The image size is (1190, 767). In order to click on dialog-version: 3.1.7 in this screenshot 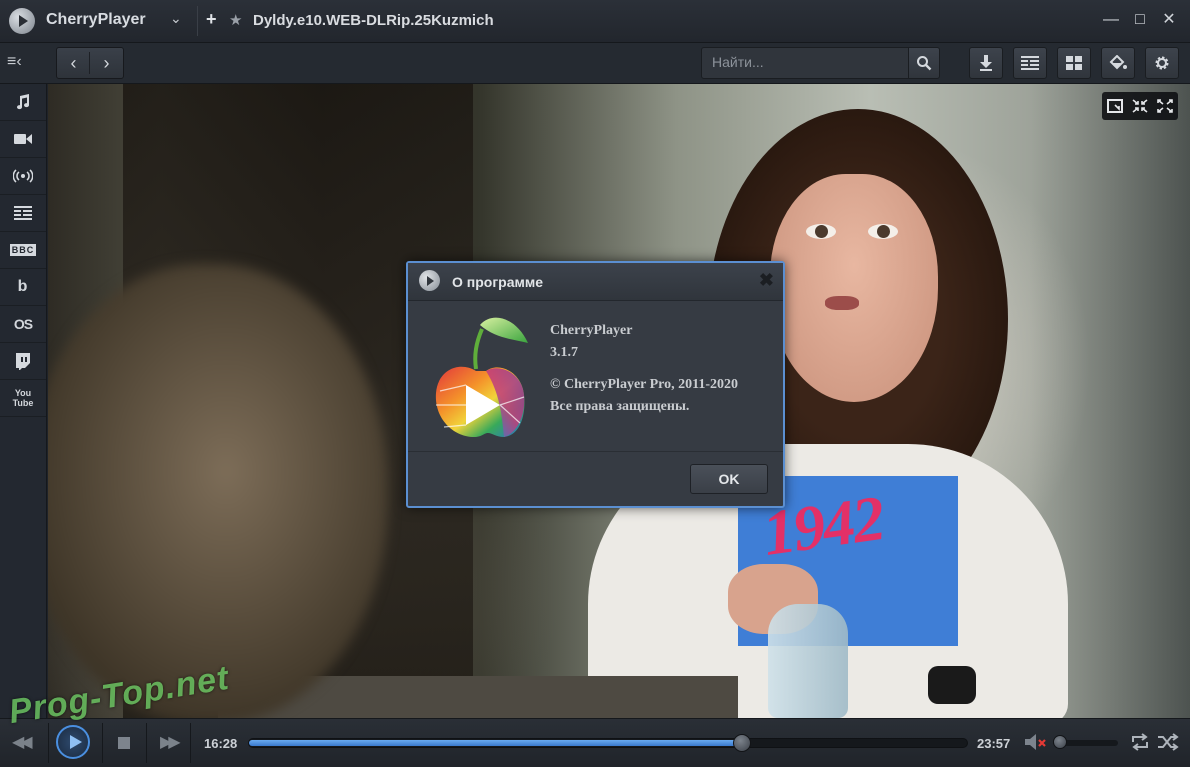, I will do `click(564, 352)`.